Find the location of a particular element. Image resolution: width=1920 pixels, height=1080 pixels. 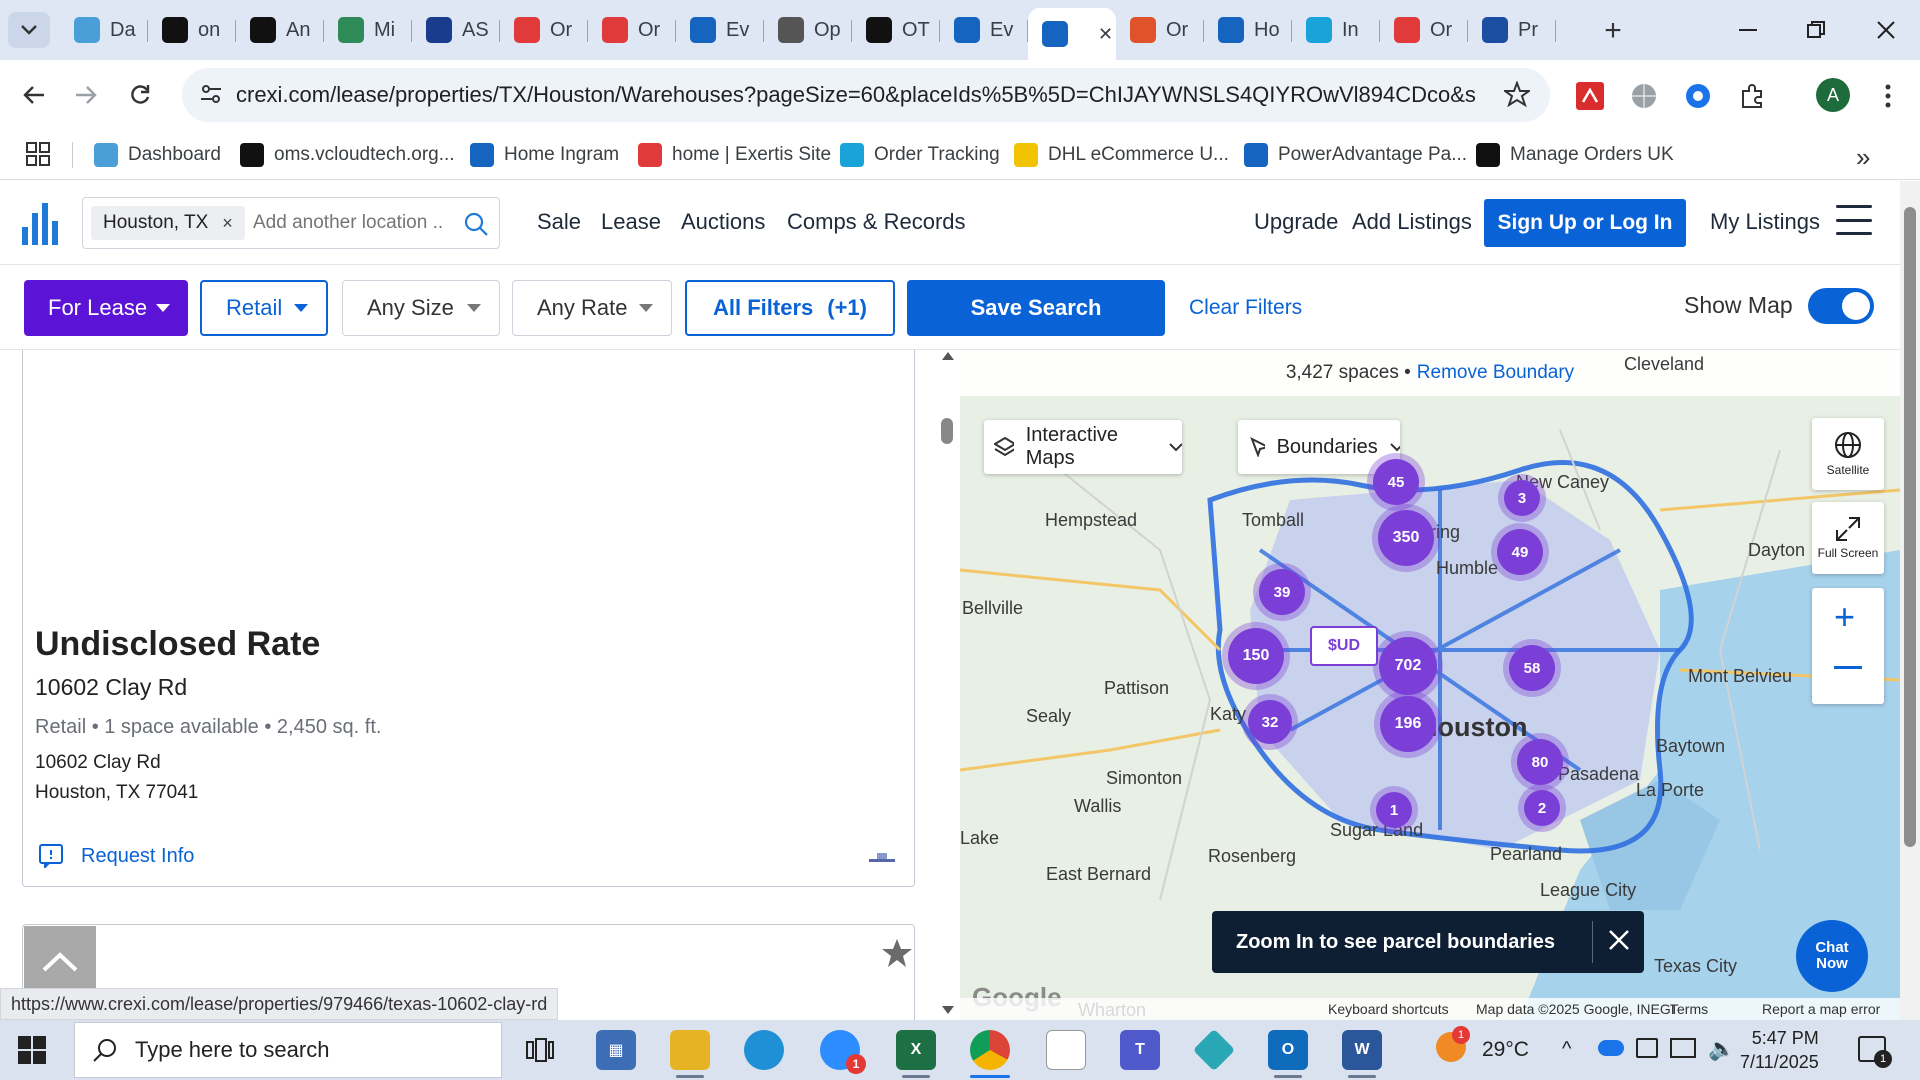

listing-scrollbar is located at coordinates (947, 685).